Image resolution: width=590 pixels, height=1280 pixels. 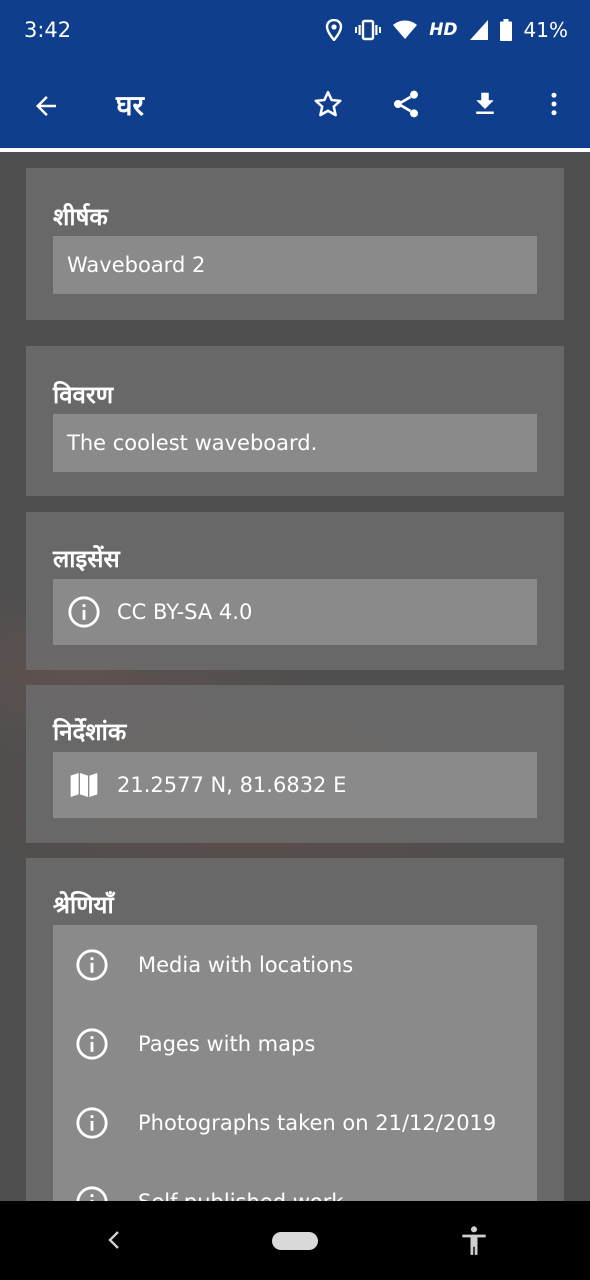 I want to click on description-value: The coolest waveboard., so click(x=192, y=443).